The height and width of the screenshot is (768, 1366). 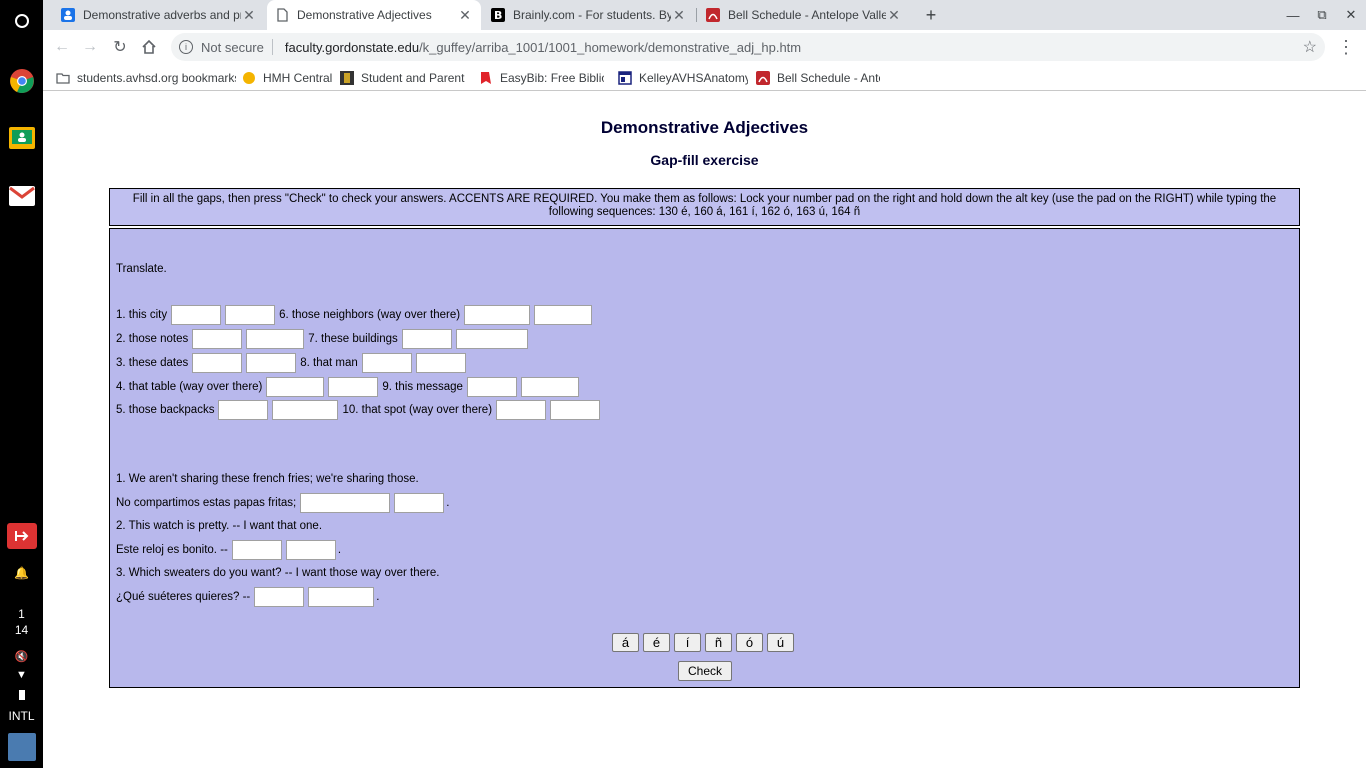 I want to click on sentence-gap-3b, so click(x=341, y=597).